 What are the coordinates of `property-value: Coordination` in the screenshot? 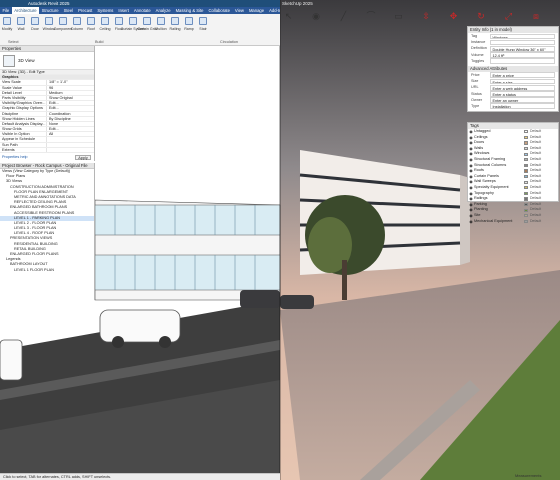 It's located at (70, 113).